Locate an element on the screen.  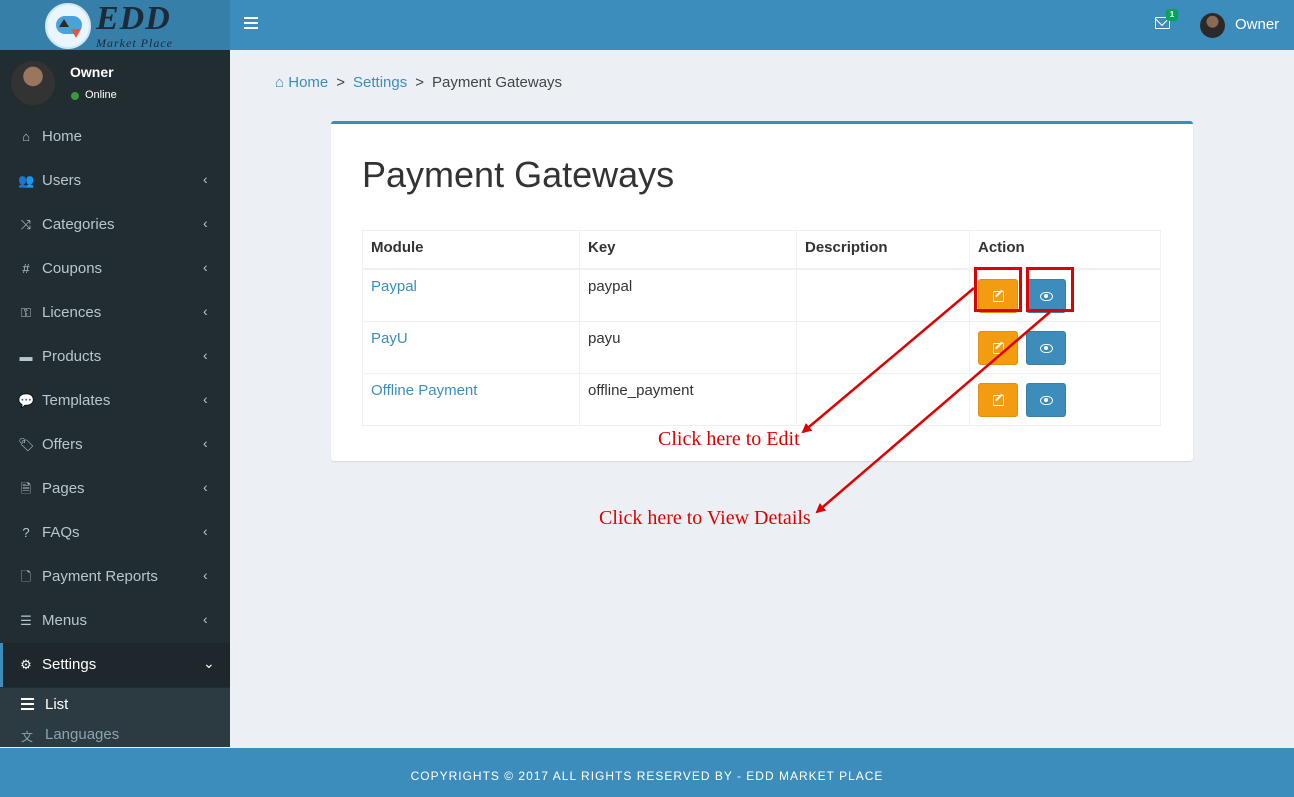
view-arrow is located at coordinates (933, 412).